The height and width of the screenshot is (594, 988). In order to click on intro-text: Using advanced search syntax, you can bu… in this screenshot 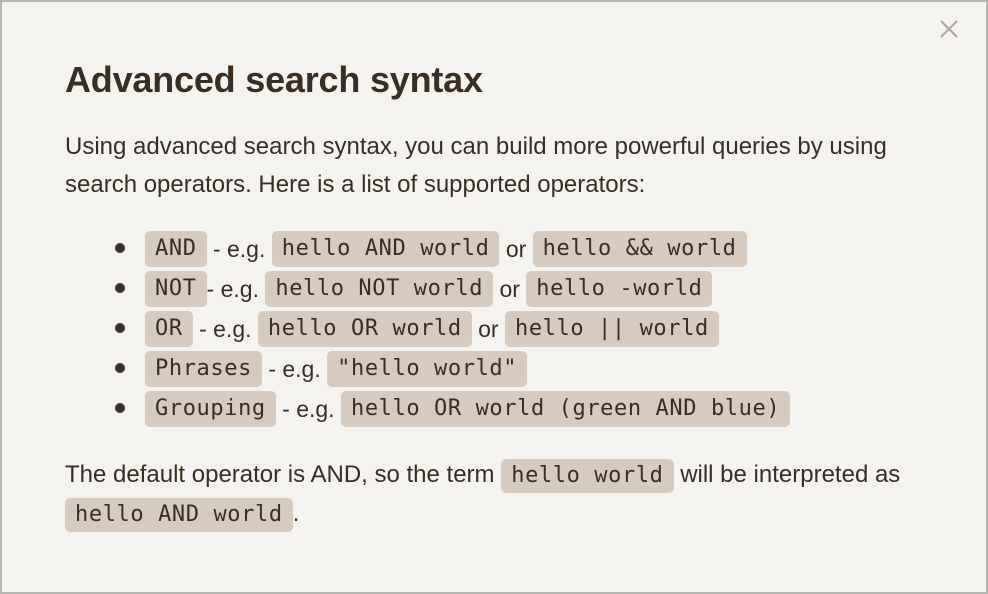, I will do `click(476, 165)`.